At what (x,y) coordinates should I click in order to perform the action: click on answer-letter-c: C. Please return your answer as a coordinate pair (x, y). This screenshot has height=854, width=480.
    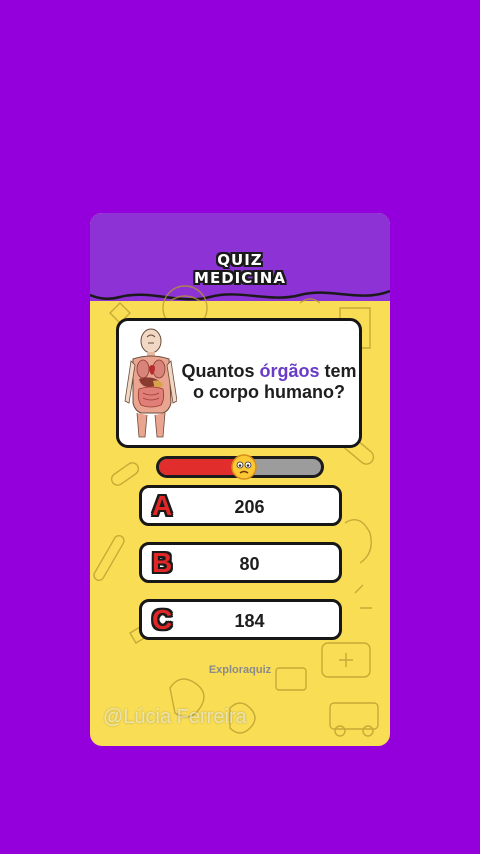
    Looking at the image, I should click on (162, 619).